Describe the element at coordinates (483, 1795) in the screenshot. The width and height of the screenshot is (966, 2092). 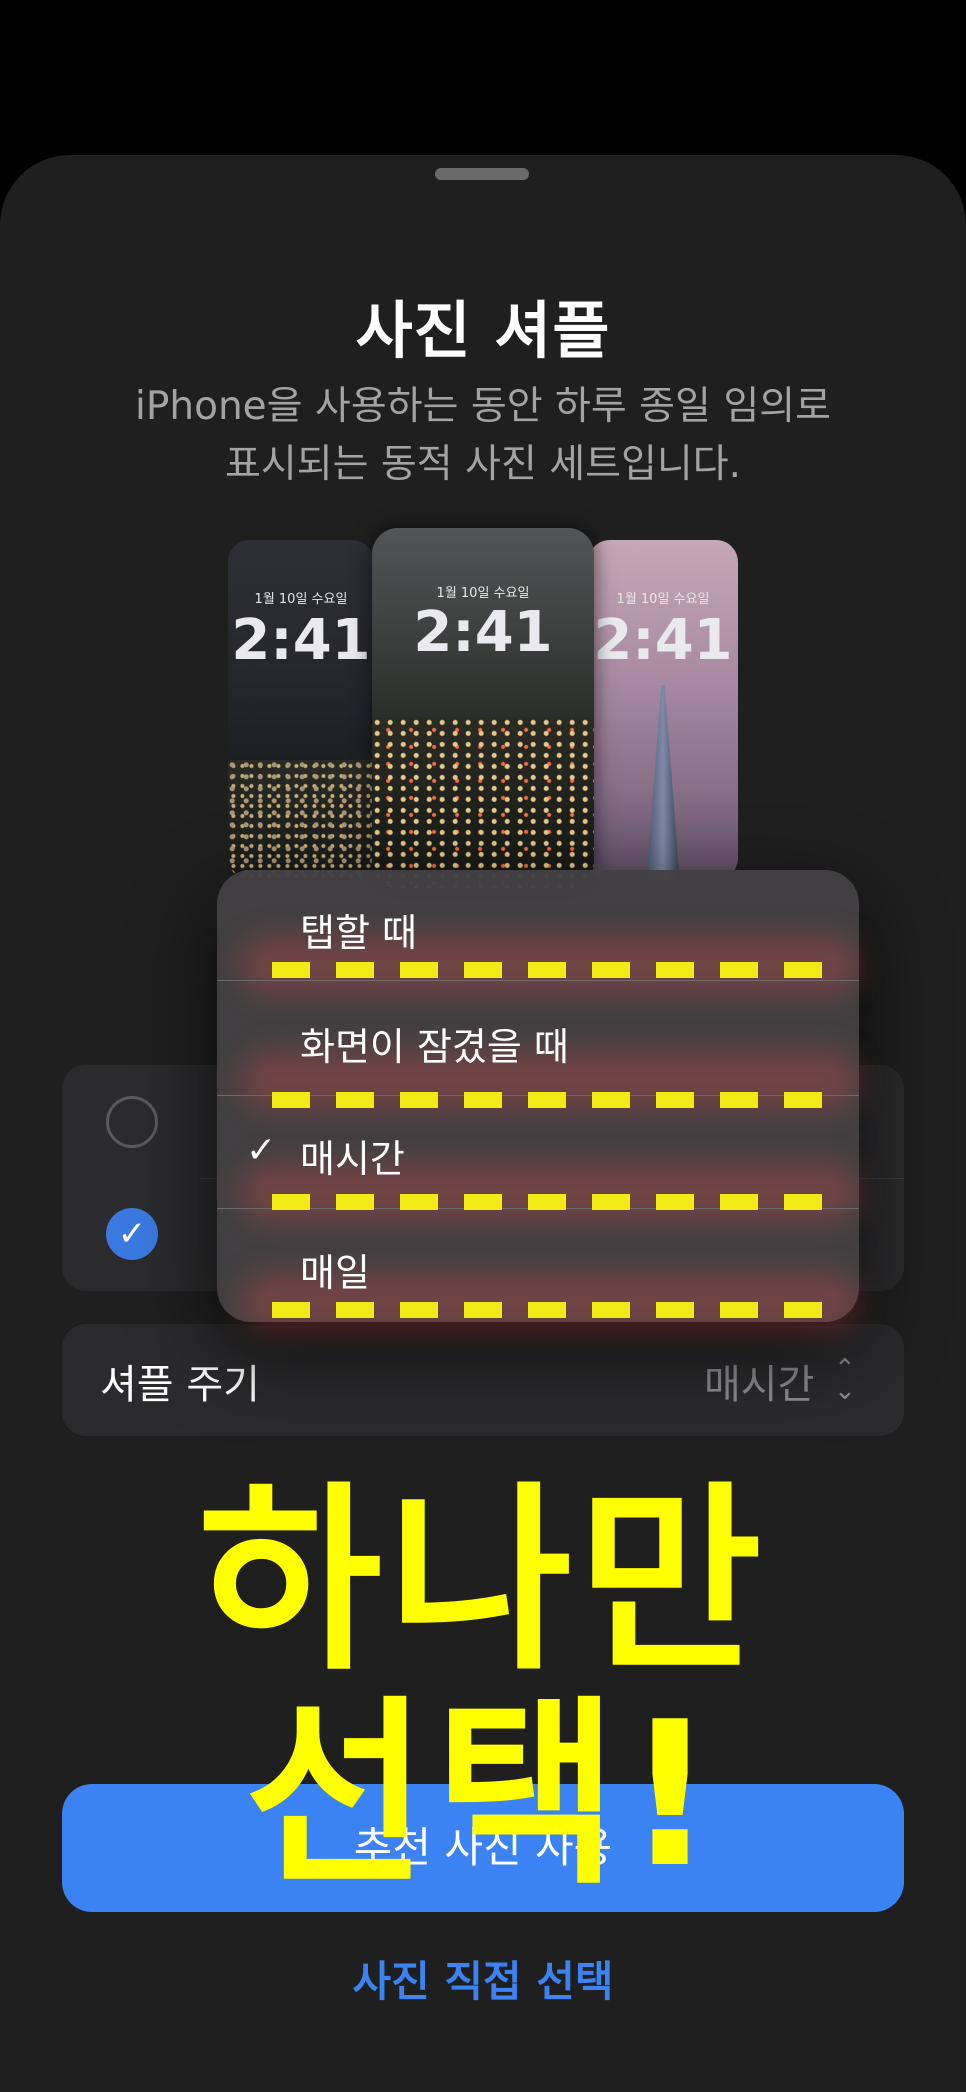
I see `annotation-text-line-2: 선택!` at that location.